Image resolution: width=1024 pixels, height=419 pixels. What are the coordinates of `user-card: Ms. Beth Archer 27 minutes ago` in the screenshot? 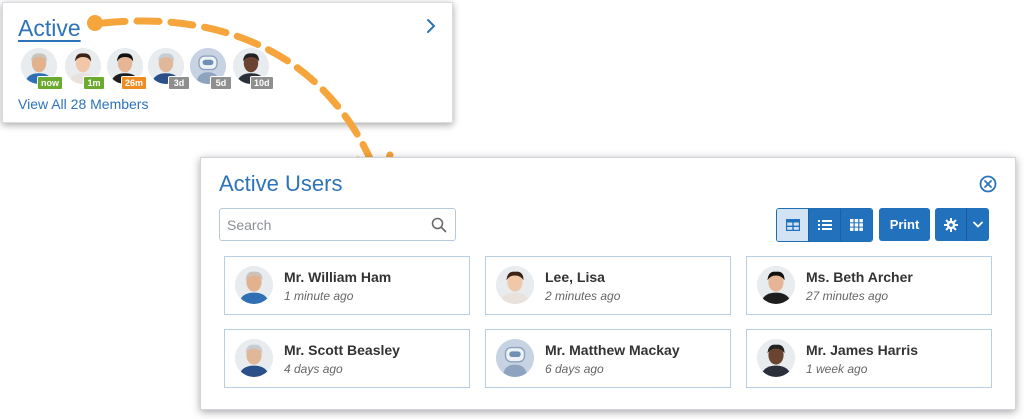 It's located at (869, 285).